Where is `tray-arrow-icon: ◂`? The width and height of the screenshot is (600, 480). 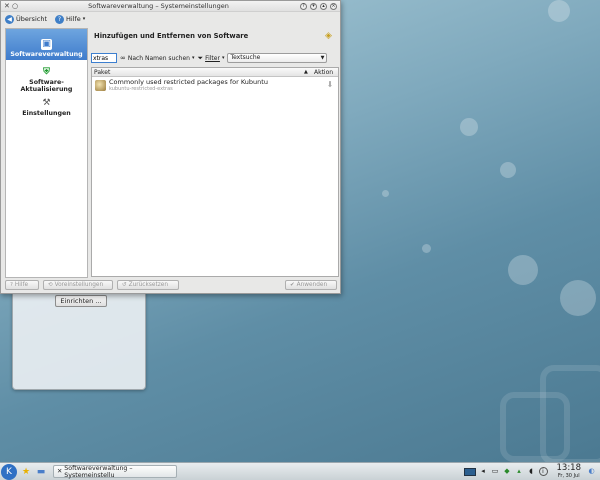 tray-arrow-icon: ◂ is located at coordinates (483, 471).